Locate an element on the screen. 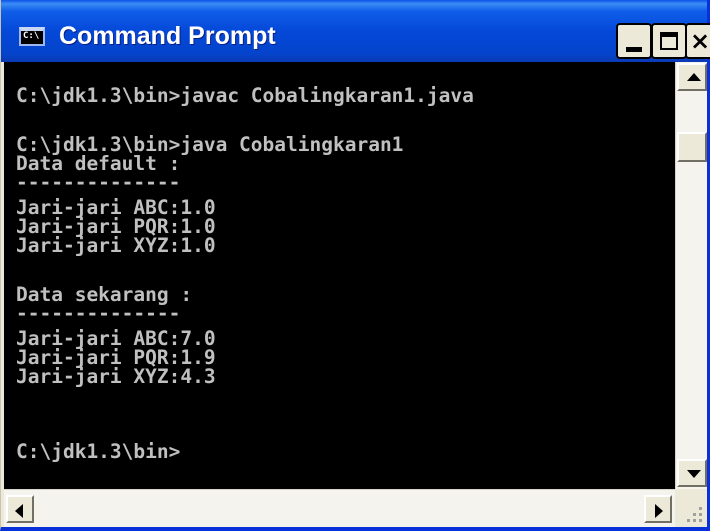  maximize-button is located at coordinates (669, 41).